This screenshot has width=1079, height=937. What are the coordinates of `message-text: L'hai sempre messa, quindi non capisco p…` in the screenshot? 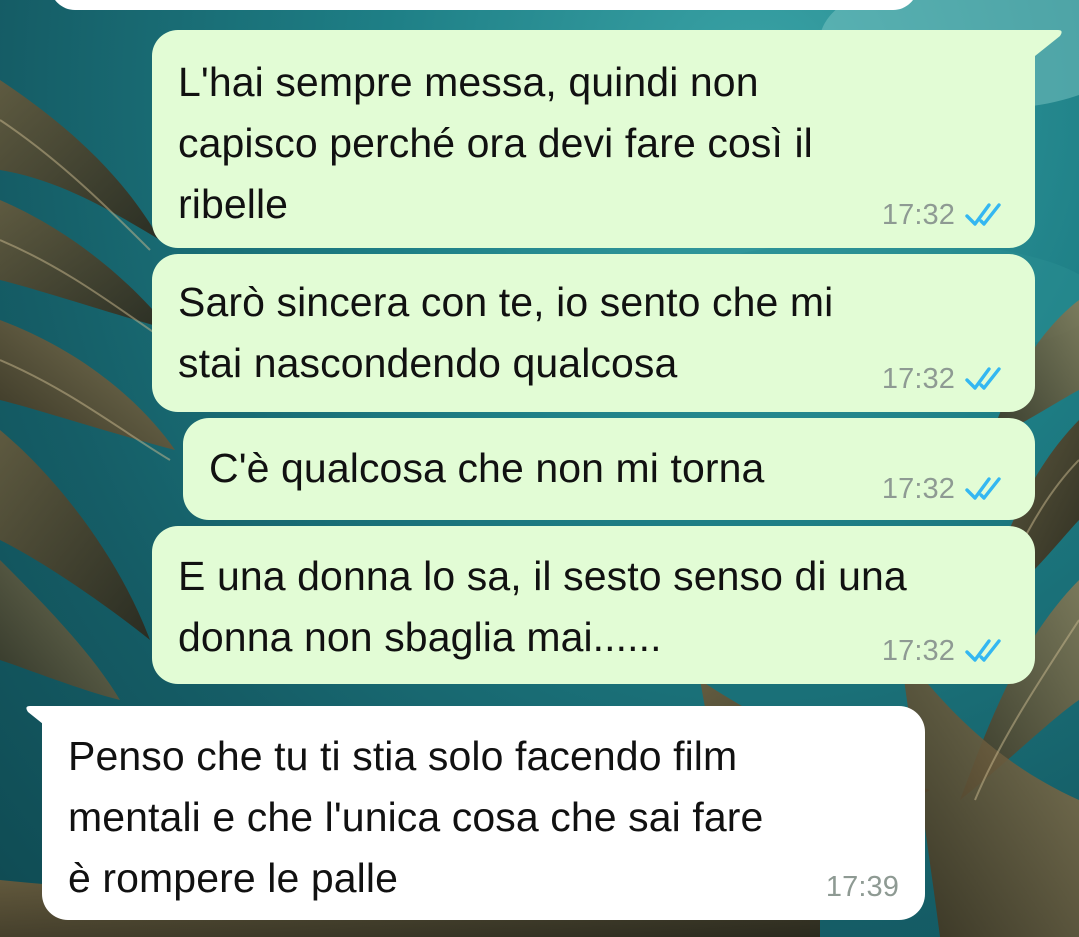 It's located at (495, 143).